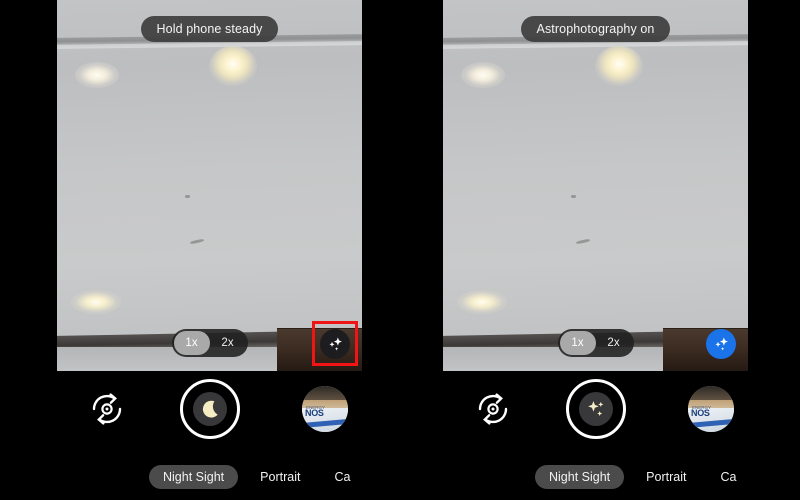 Image resolution: width=800 pixels, height=500 pixels. I want to click on mode-tab-strip-right: Night Sight Portrait Ca, so click(609, 477).